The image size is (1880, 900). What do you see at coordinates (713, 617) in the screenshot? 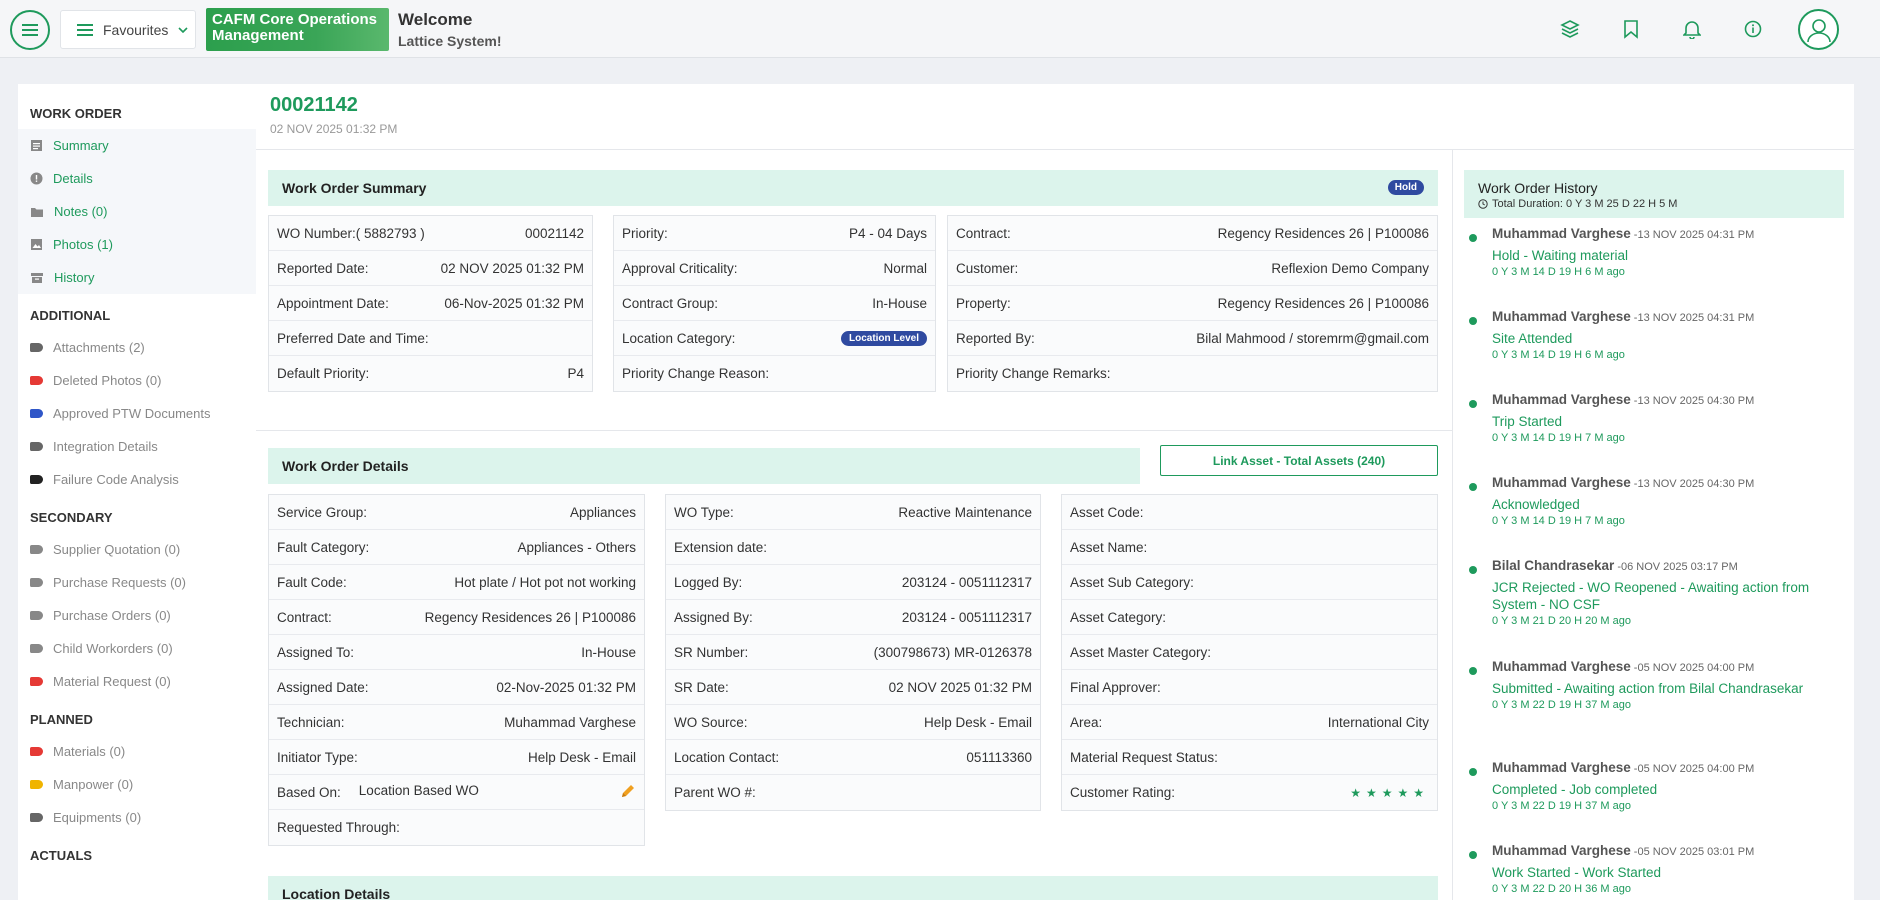
I see `field-label: Assigned By:` at bounding box center [713, 617].